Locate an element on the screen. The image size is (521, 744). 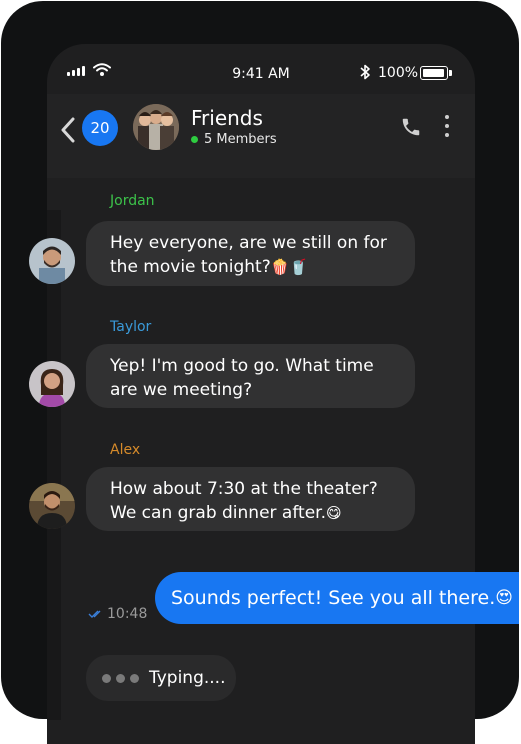
back-icon is located at coordinates (68, 130).